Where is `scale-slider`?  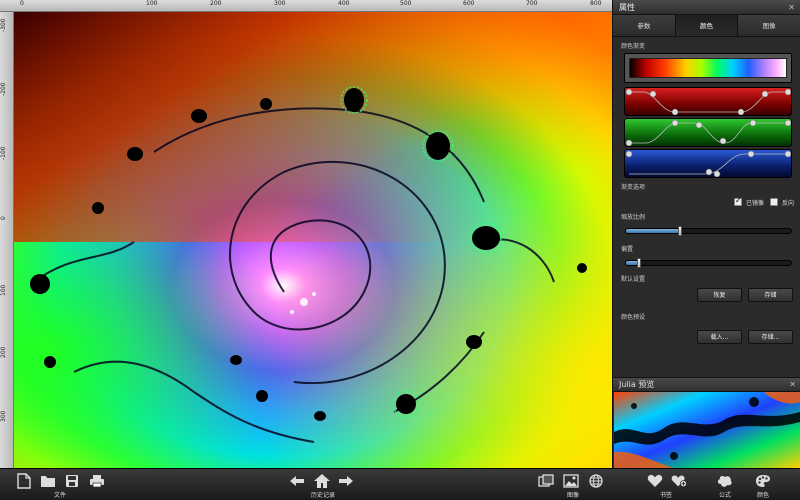 scale-slider is located at coordinates (708, 231).